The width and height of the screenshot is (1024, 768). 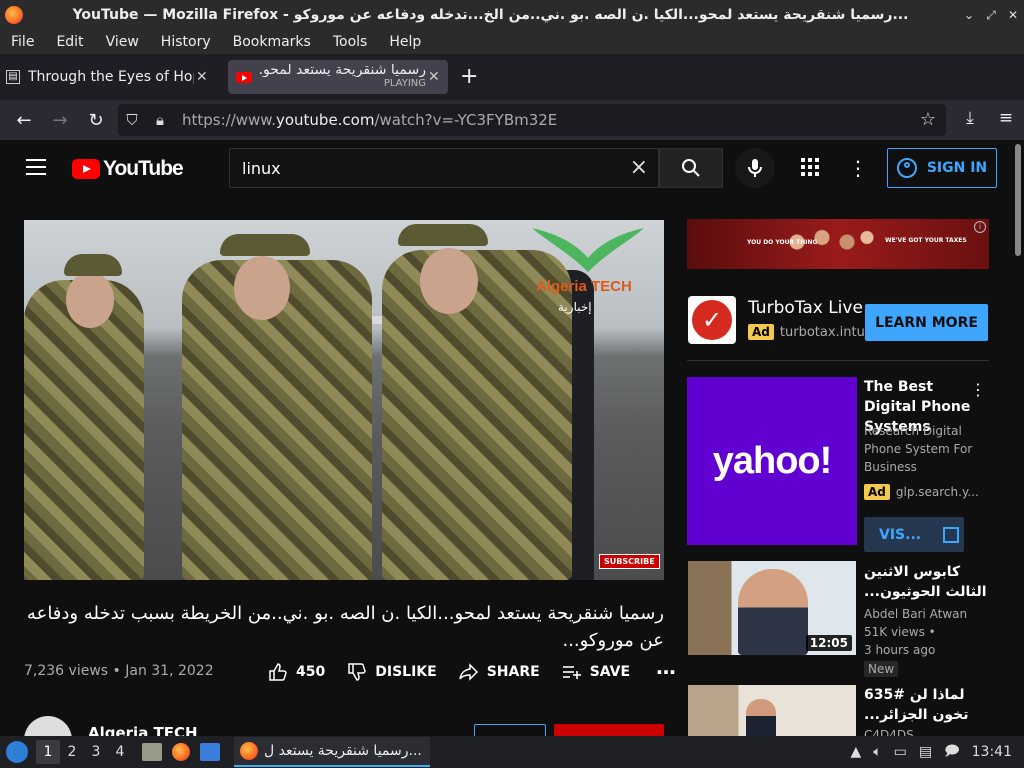 I want to click on tab-through-the-eyes: ▤ Through the Eyes of Hope ✕, so click(x=111, y=77).